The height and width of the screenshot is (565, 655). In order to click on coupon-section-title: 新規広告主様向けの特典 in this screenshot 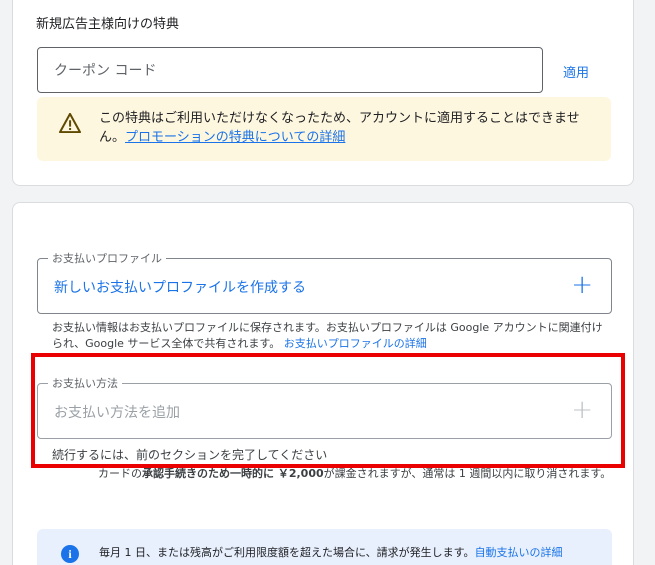, I will do `click(108, 24)`.